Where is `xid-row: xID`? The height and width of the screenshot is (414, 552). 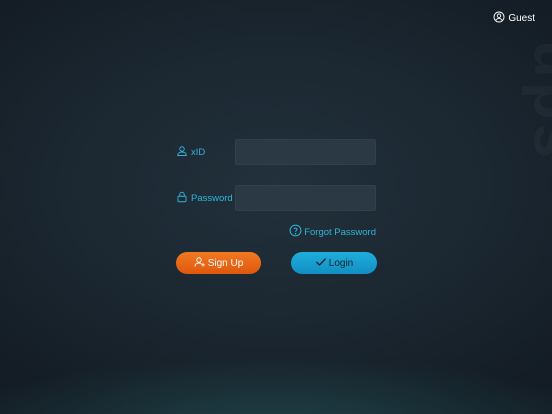
xid-row: xID is located at coordinates (276, 152).